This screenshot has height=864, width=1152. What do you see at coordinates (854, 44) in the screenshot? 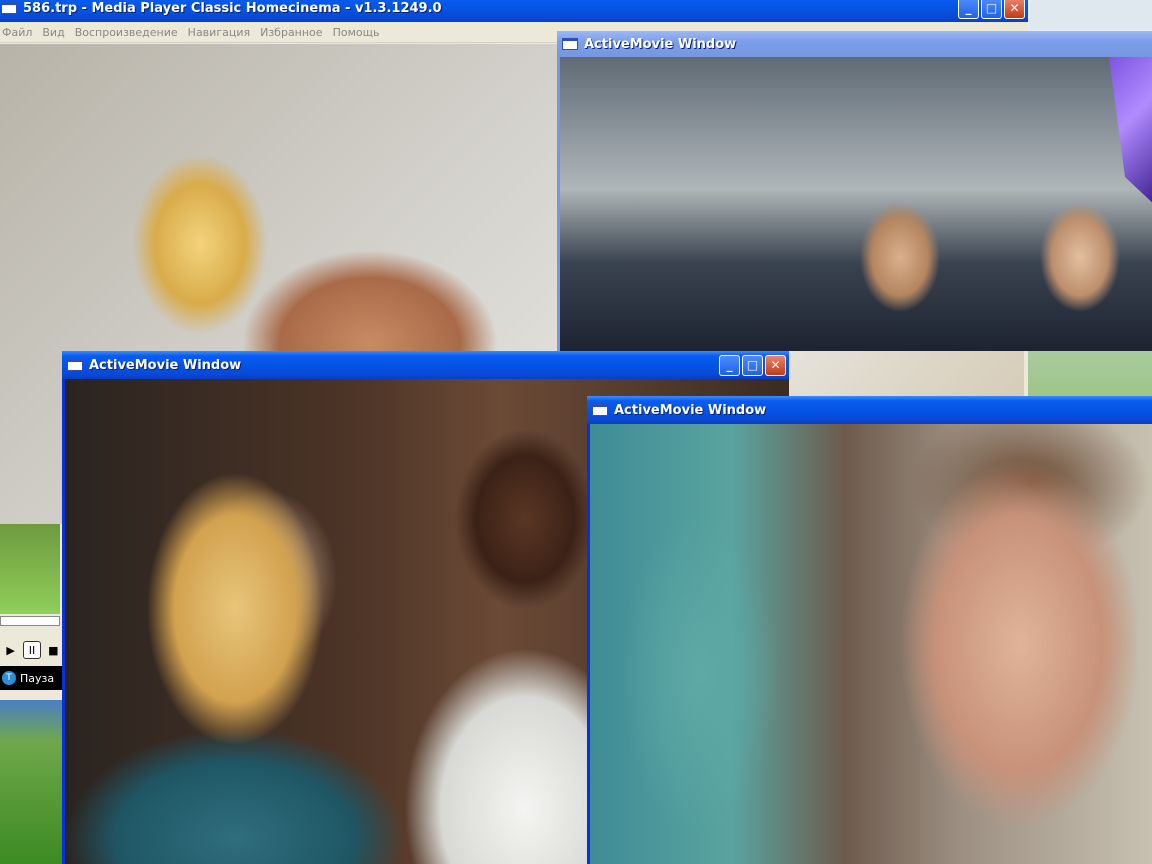
I see `activemovie-titlebar-1: ActiveMovie Window` at bounding box center [854, 44].